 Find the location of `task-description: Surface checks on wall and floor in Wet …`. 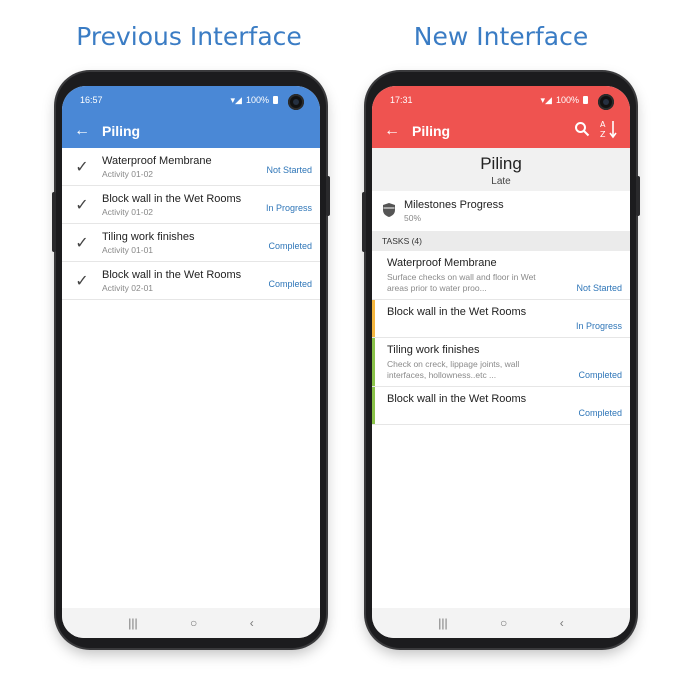

task-description: Surface checks on wall and floor in Wet … is located at coordinates (461, 282).